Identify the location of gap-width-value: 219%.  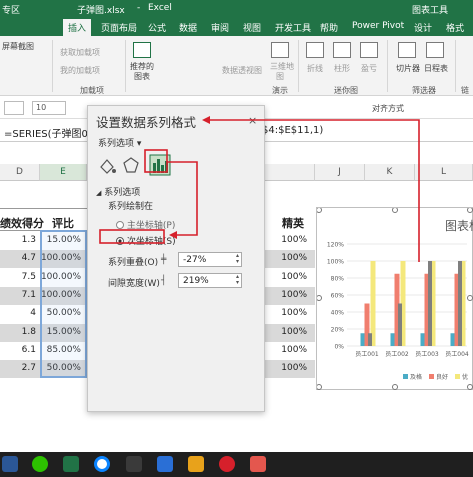
(196, 281).